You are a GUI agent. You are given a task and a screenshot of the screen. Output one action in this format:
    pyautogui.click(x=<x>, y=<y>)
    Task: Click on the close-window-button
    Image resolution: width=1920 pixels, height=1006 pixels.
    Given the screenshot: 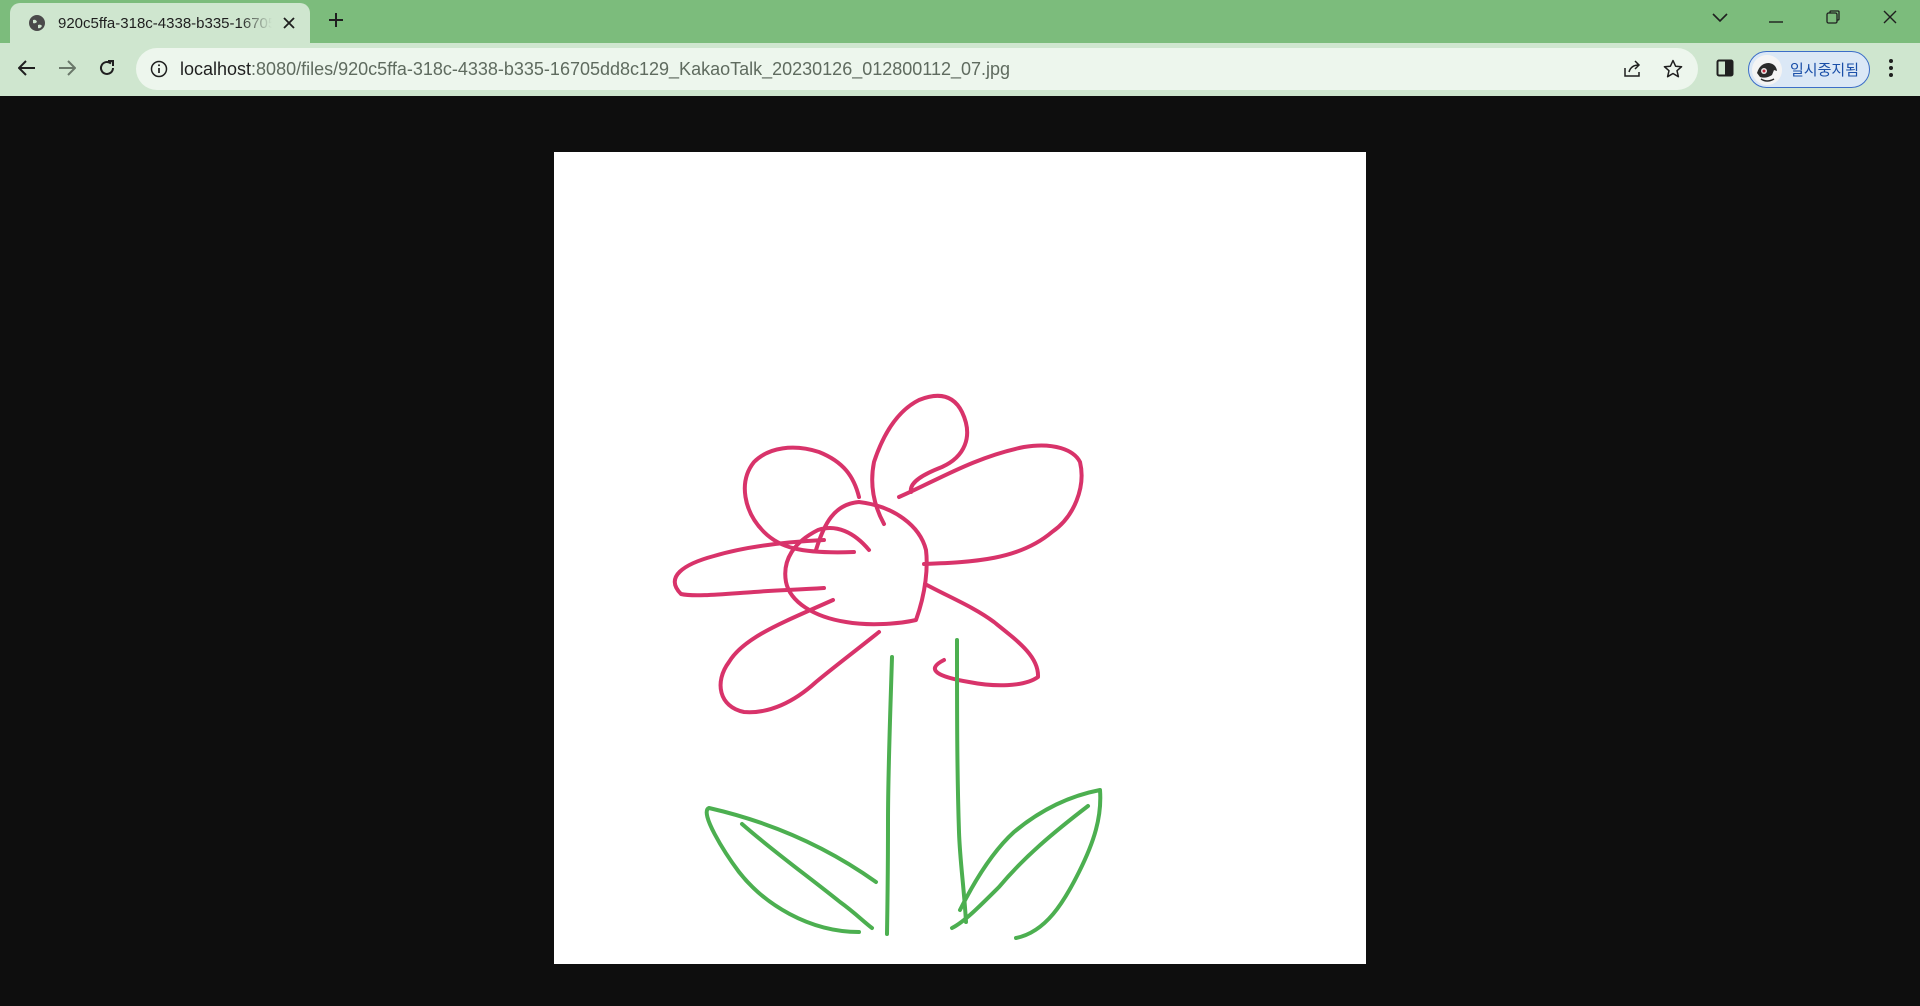 What is the action you would take?
    pyautogui.click(x=1890, y=19)
    